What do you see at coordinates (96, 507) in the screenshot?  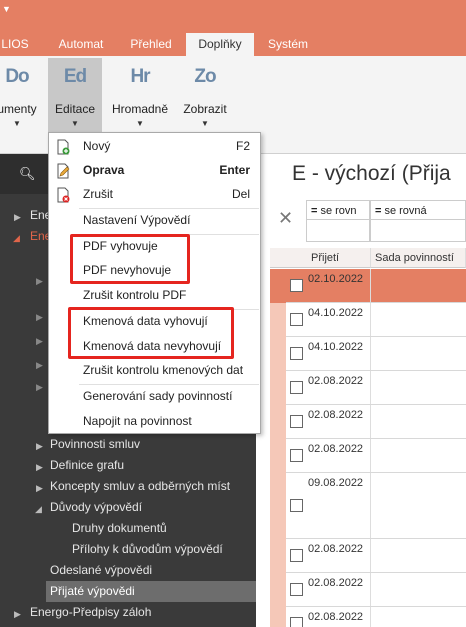 I see `nav-item-duvody-vypovedi: Důvody výpovědí` at bounding box center [96, 507].